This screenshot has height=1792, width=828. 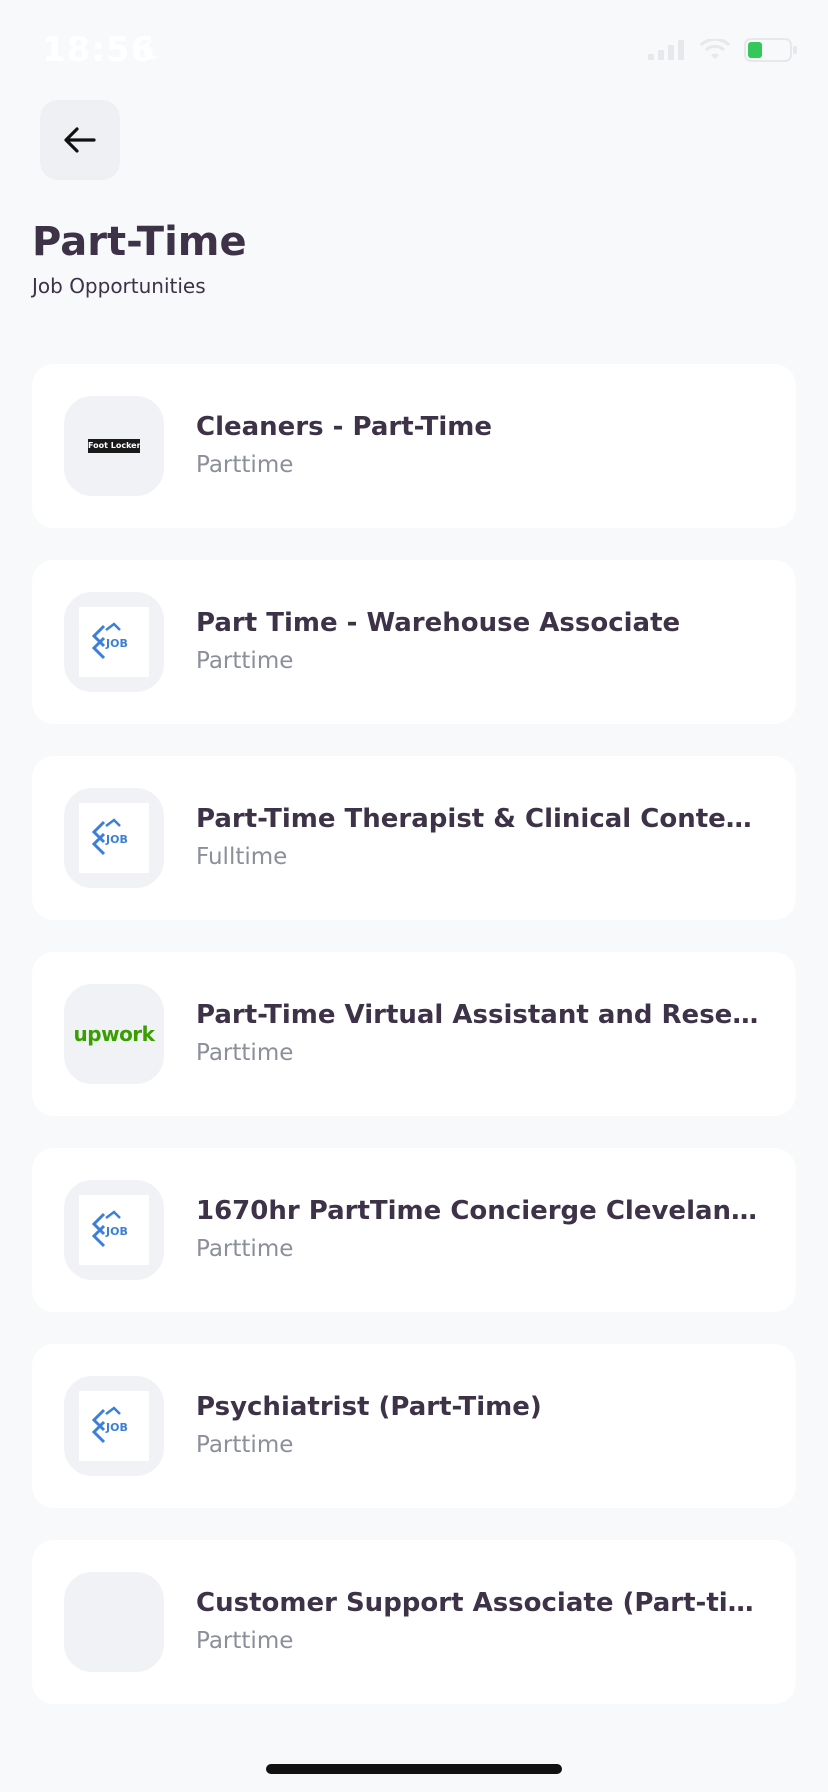 I want to click on status-indicators, so click(x=723, y=50).